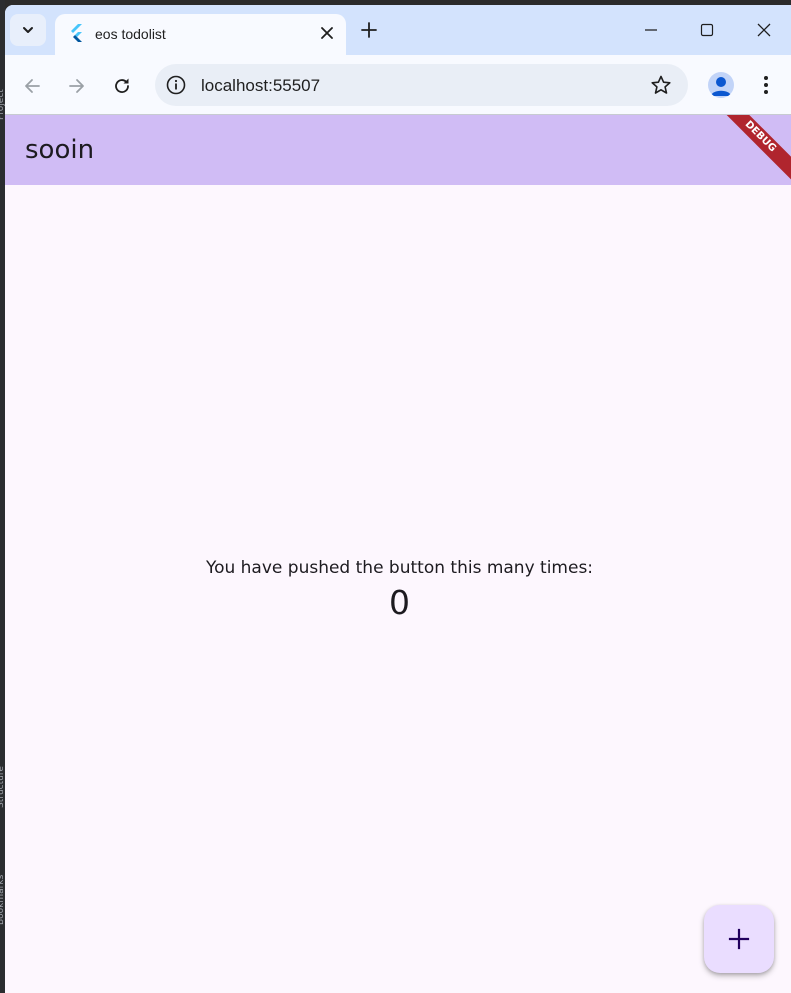 This screenshot has height=993, width=791. I want to click on maximize-icon, so click(707, 30).